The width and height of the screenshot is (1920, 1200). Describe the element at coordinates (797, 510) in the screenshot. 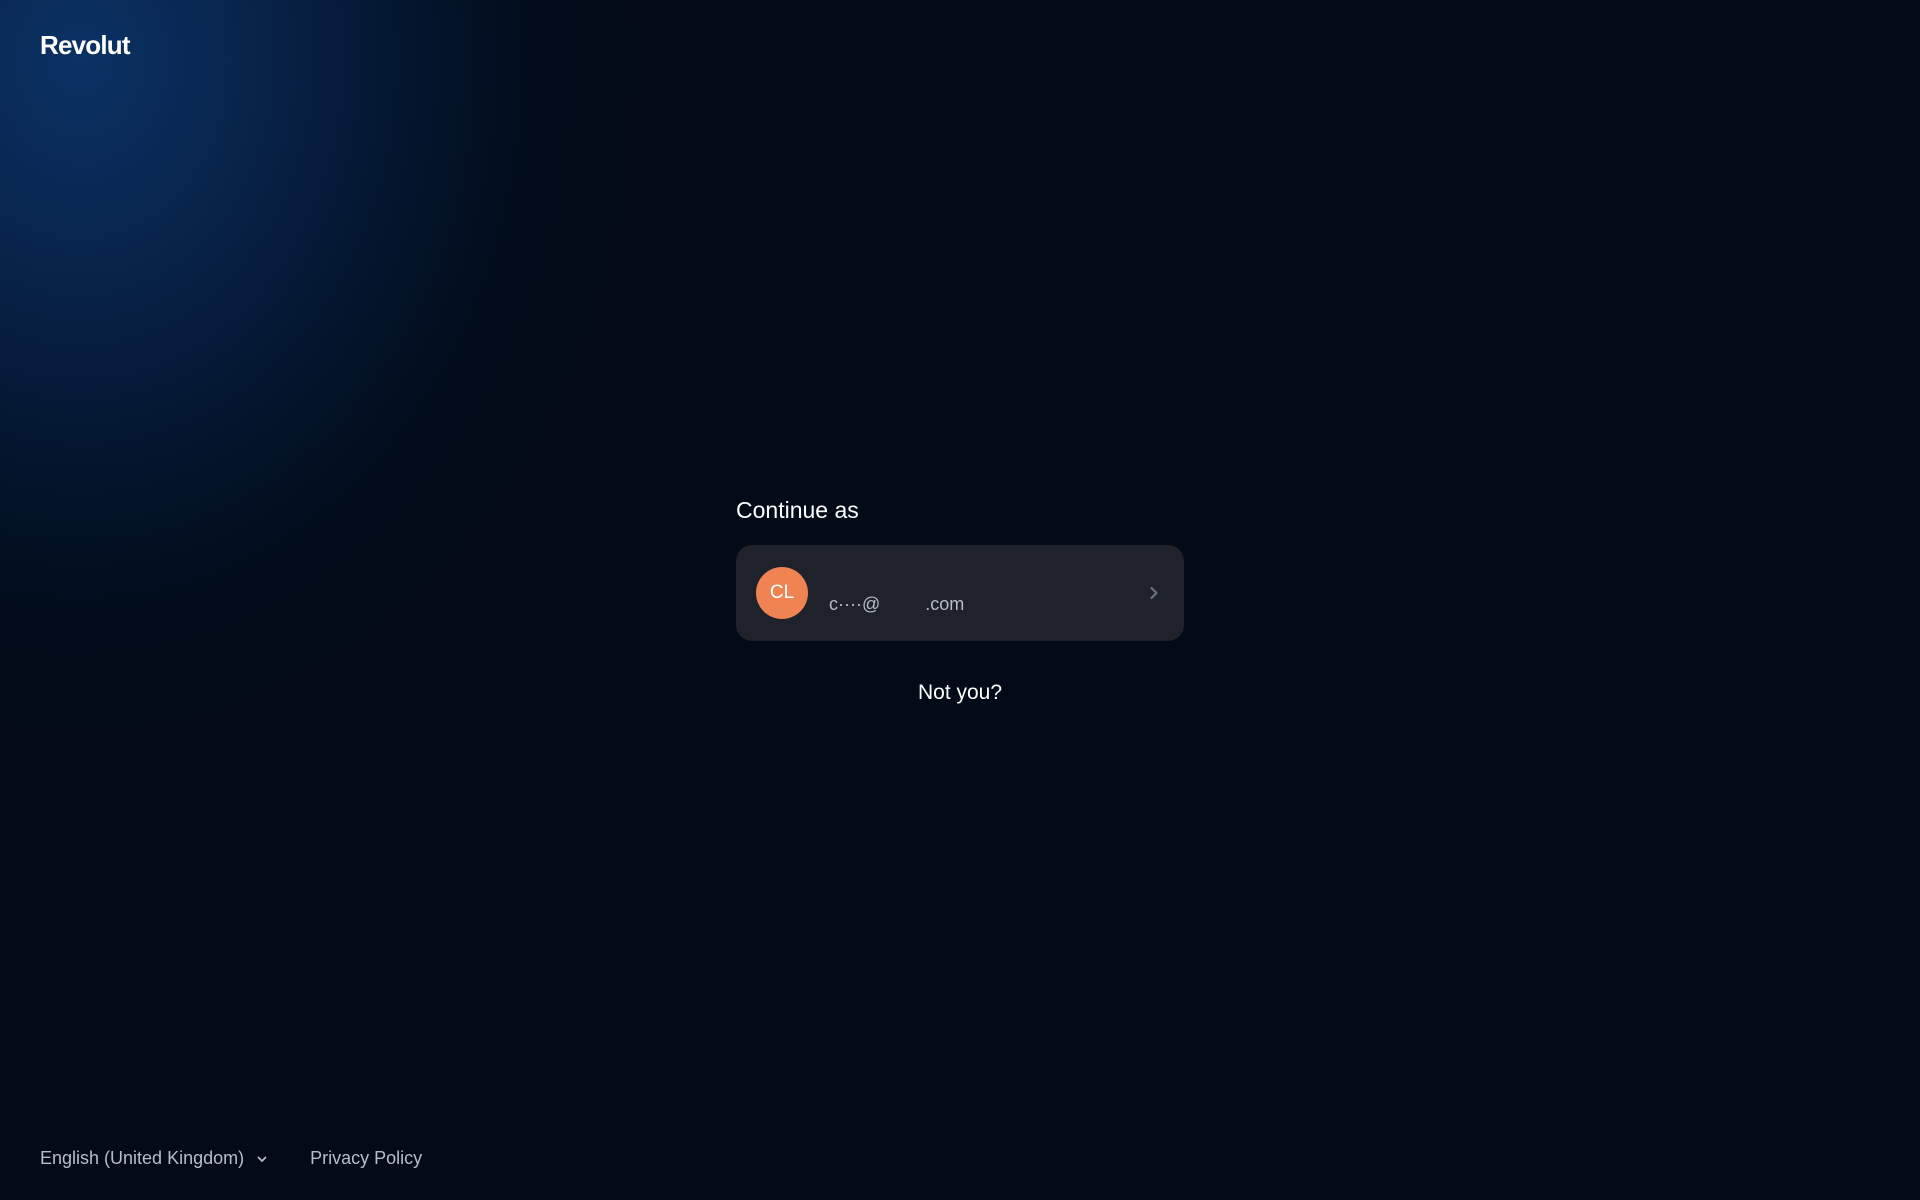

I see `page-title: Continue as` at that location.